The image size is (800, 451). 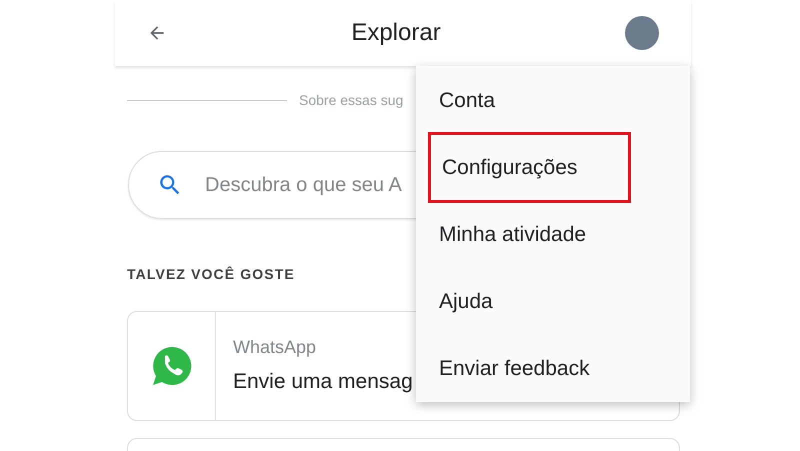 What do you see at coordinates (529, 168) in the screenshot?
I see `menu-item: Configurações` at bounding box center [529, 168].